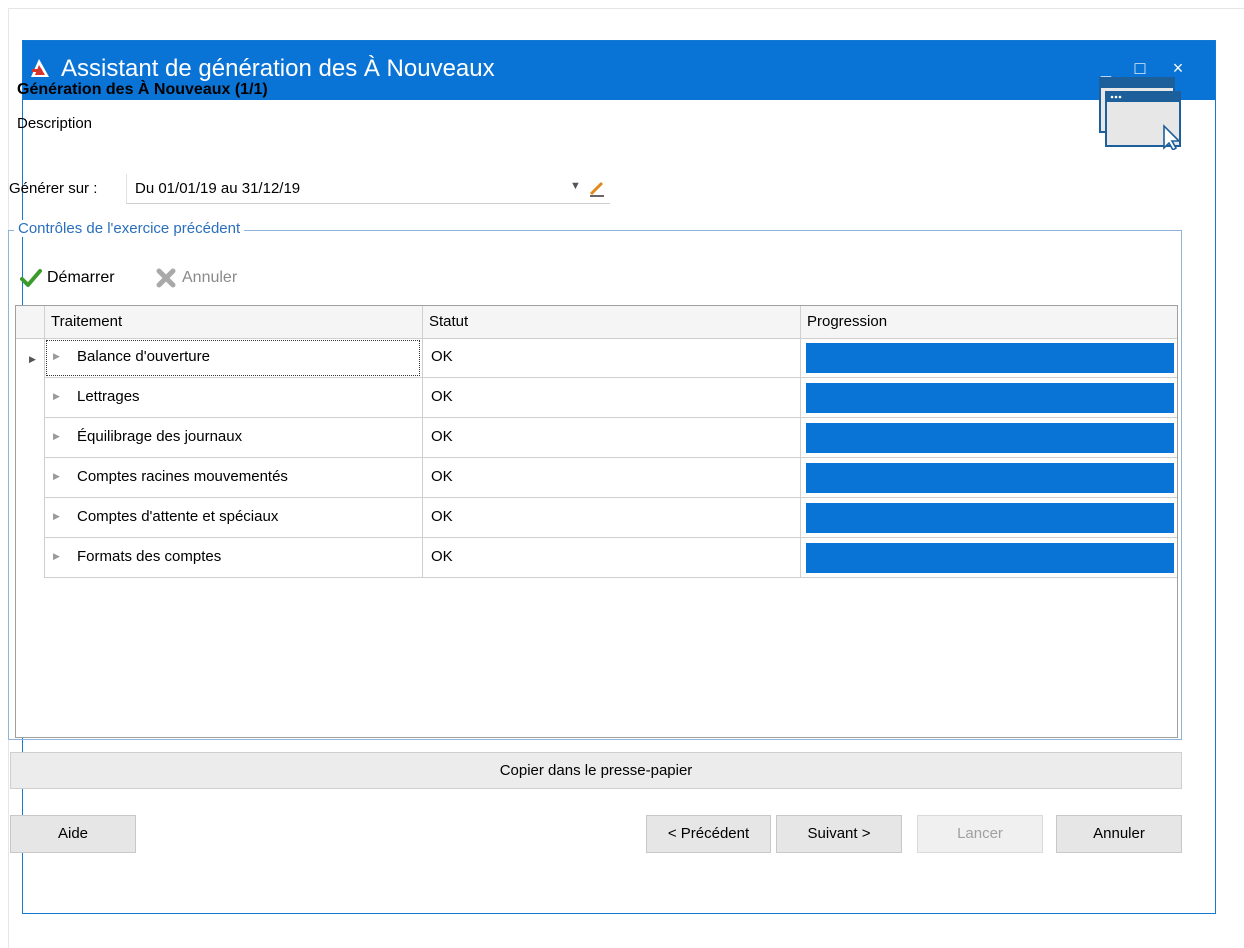  Describe the element at coordinates (575, 186) in the screenshot. I see `chevron-down-icon: ▼` at that location.